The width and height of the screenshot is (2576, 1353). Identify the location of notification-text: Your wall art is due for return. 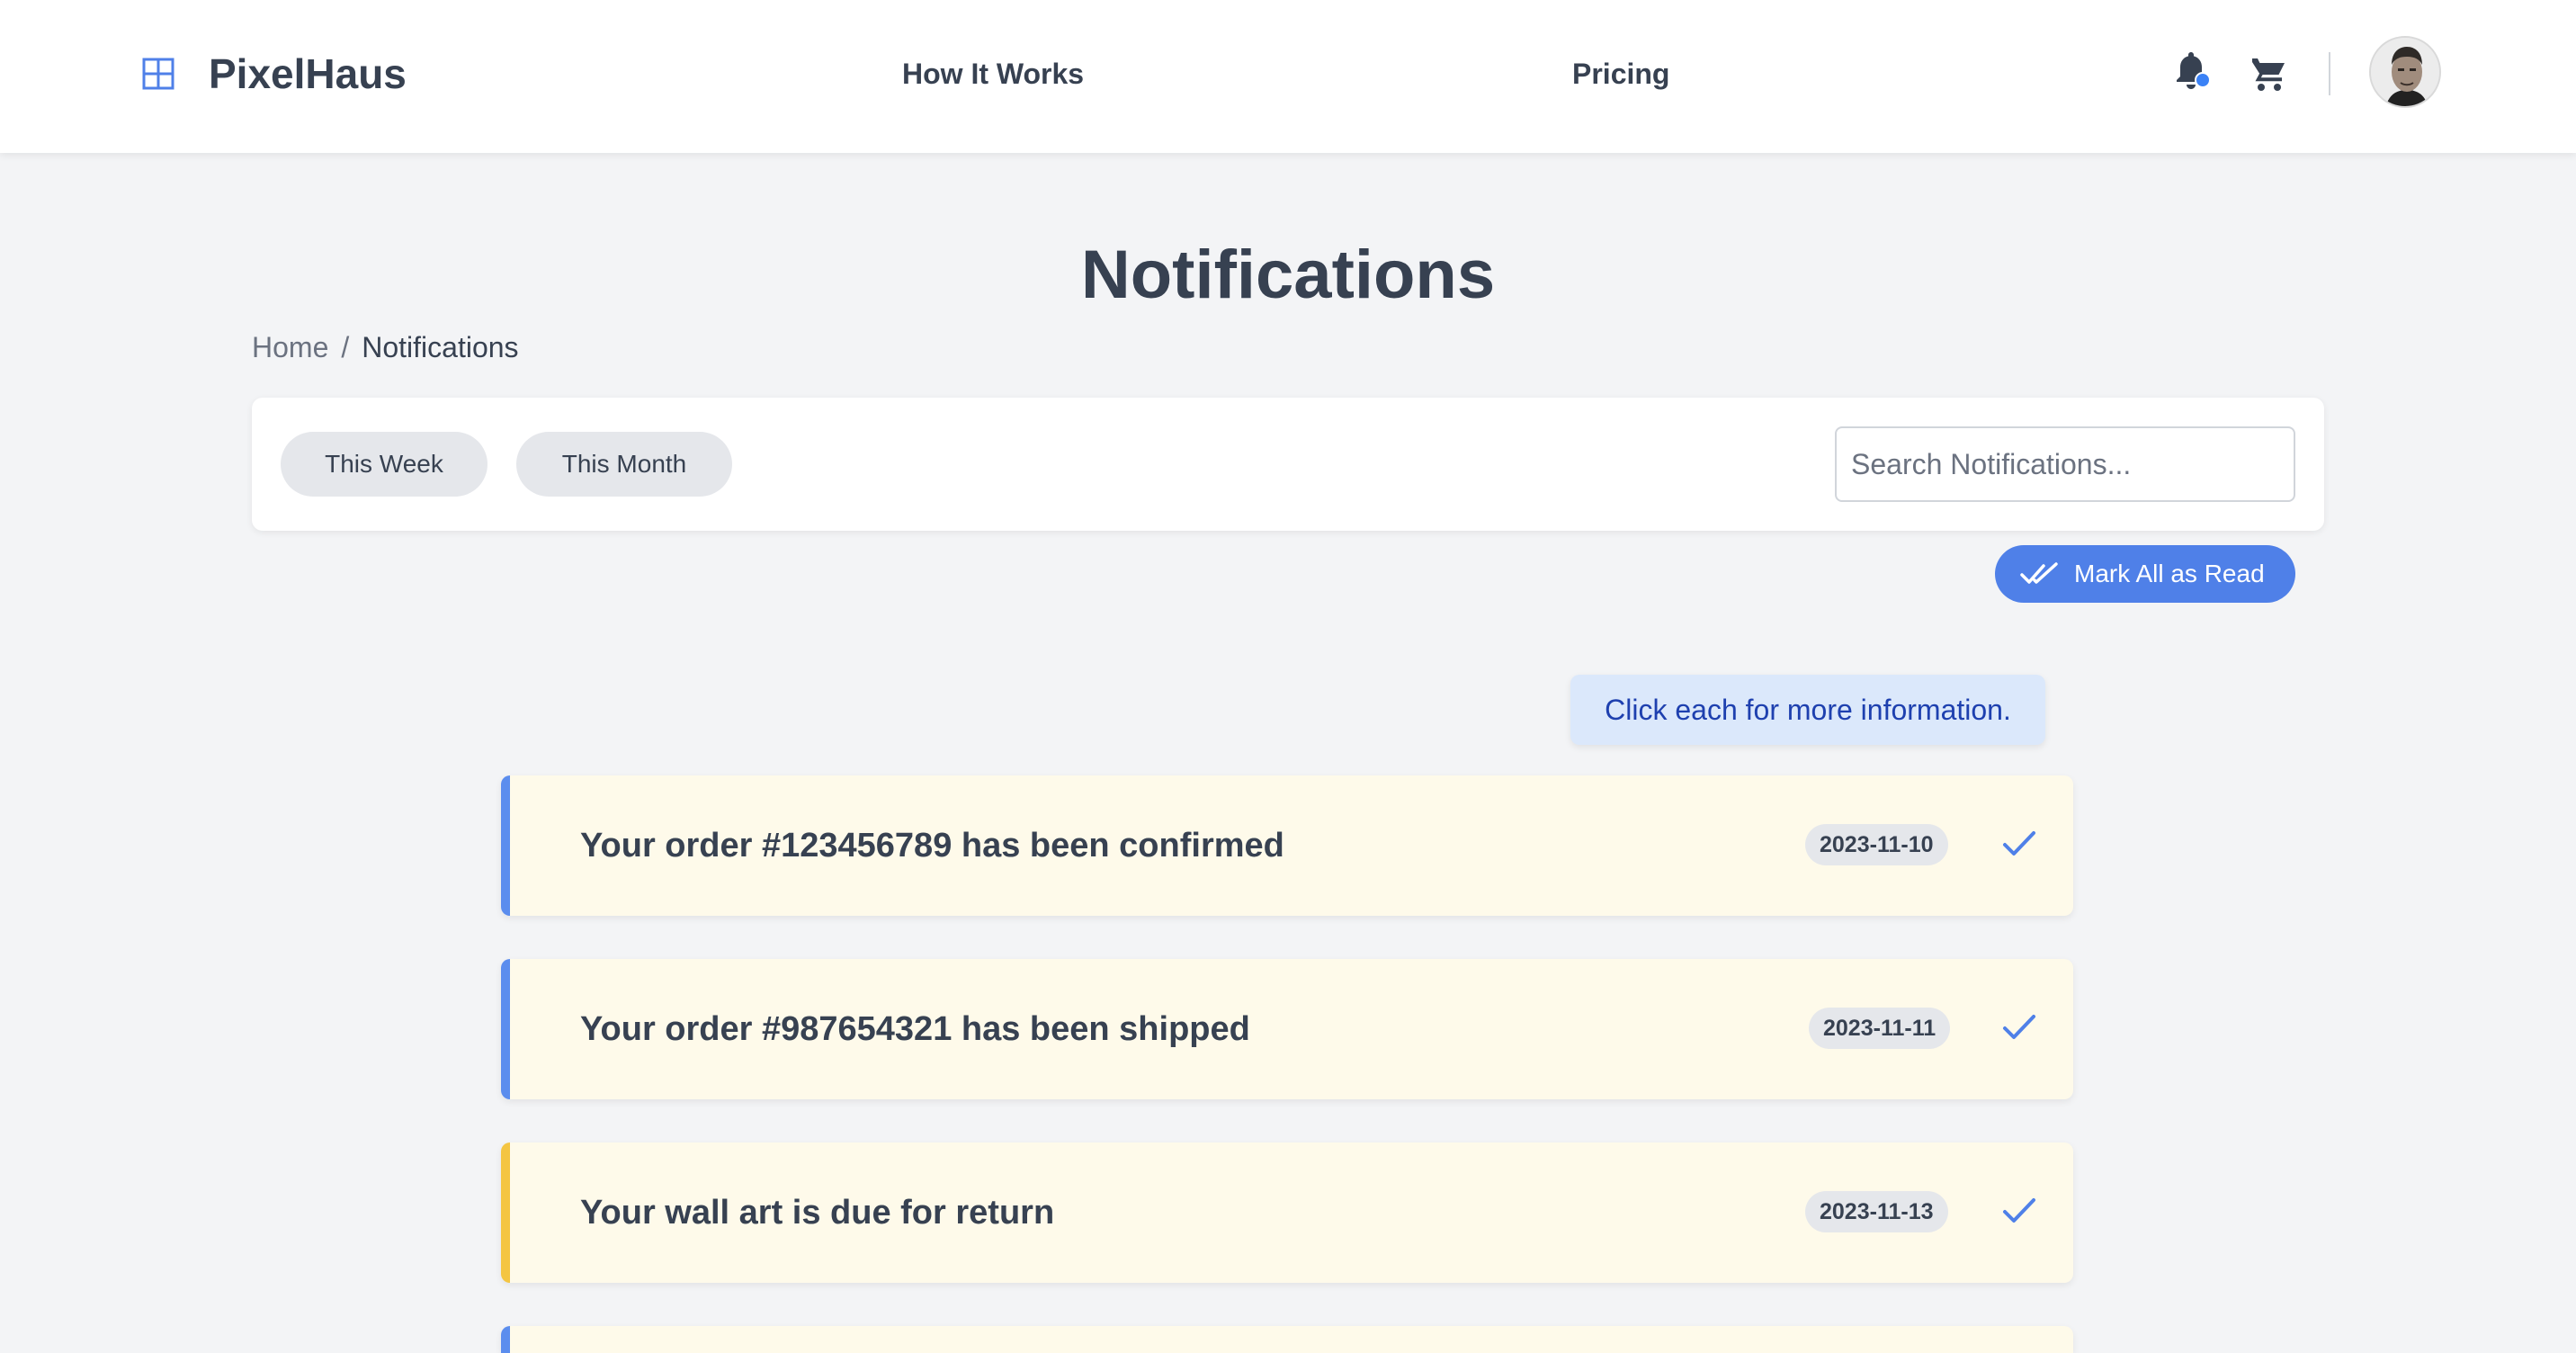
(817, 1213).